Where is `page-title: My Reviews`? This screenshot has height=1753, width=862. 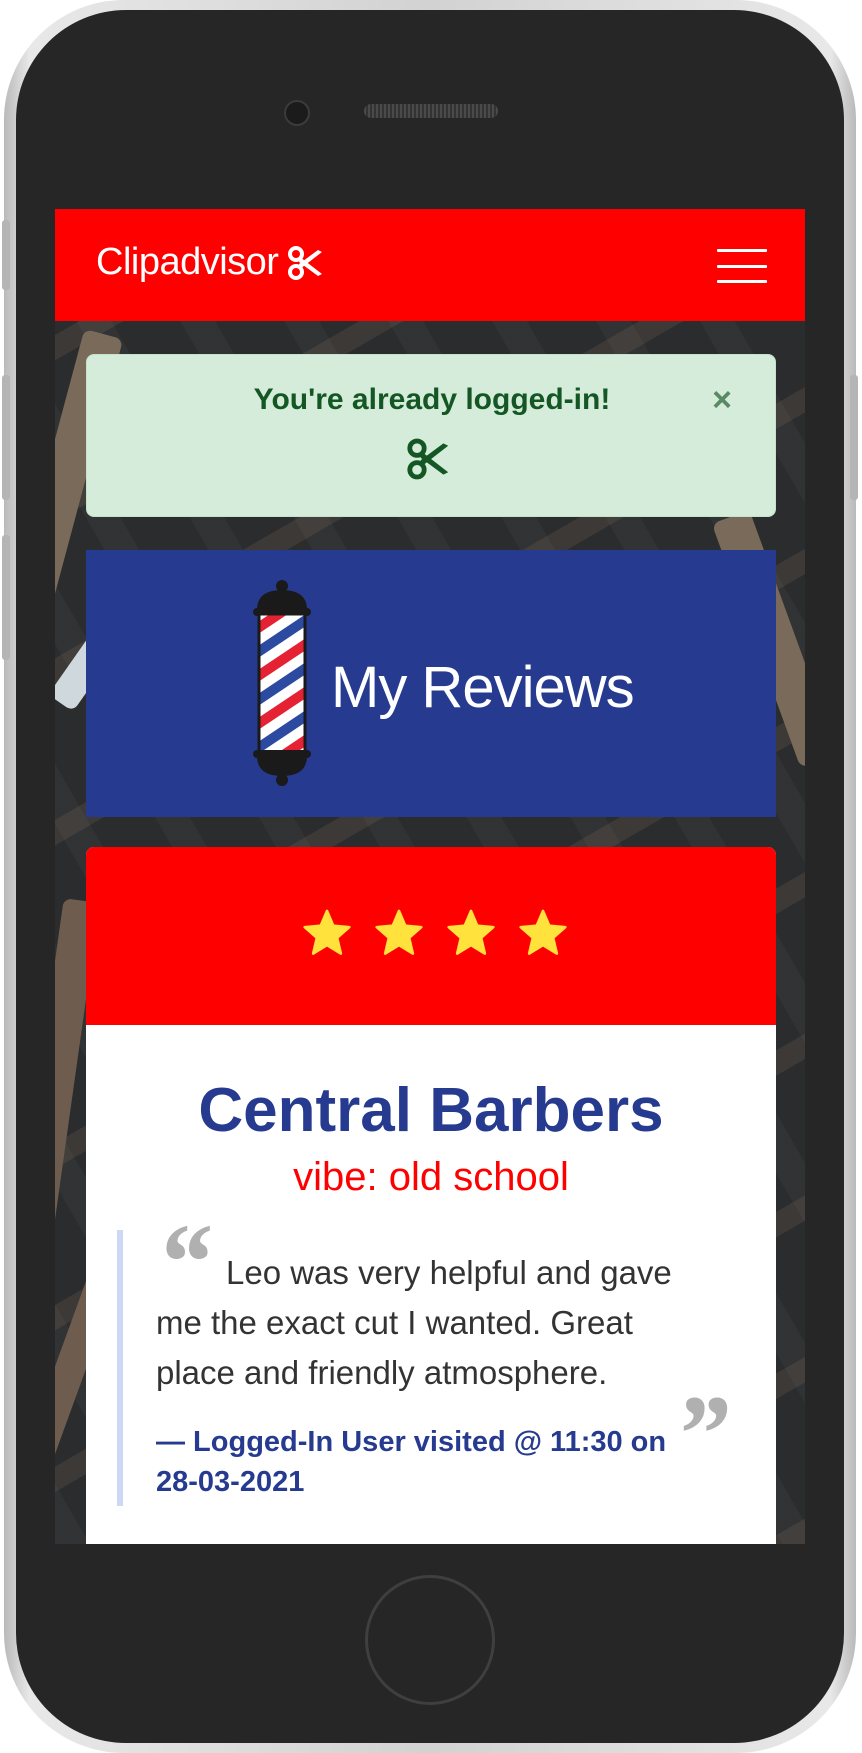 page-title: My Reviews is located at coordinates (483, 687).